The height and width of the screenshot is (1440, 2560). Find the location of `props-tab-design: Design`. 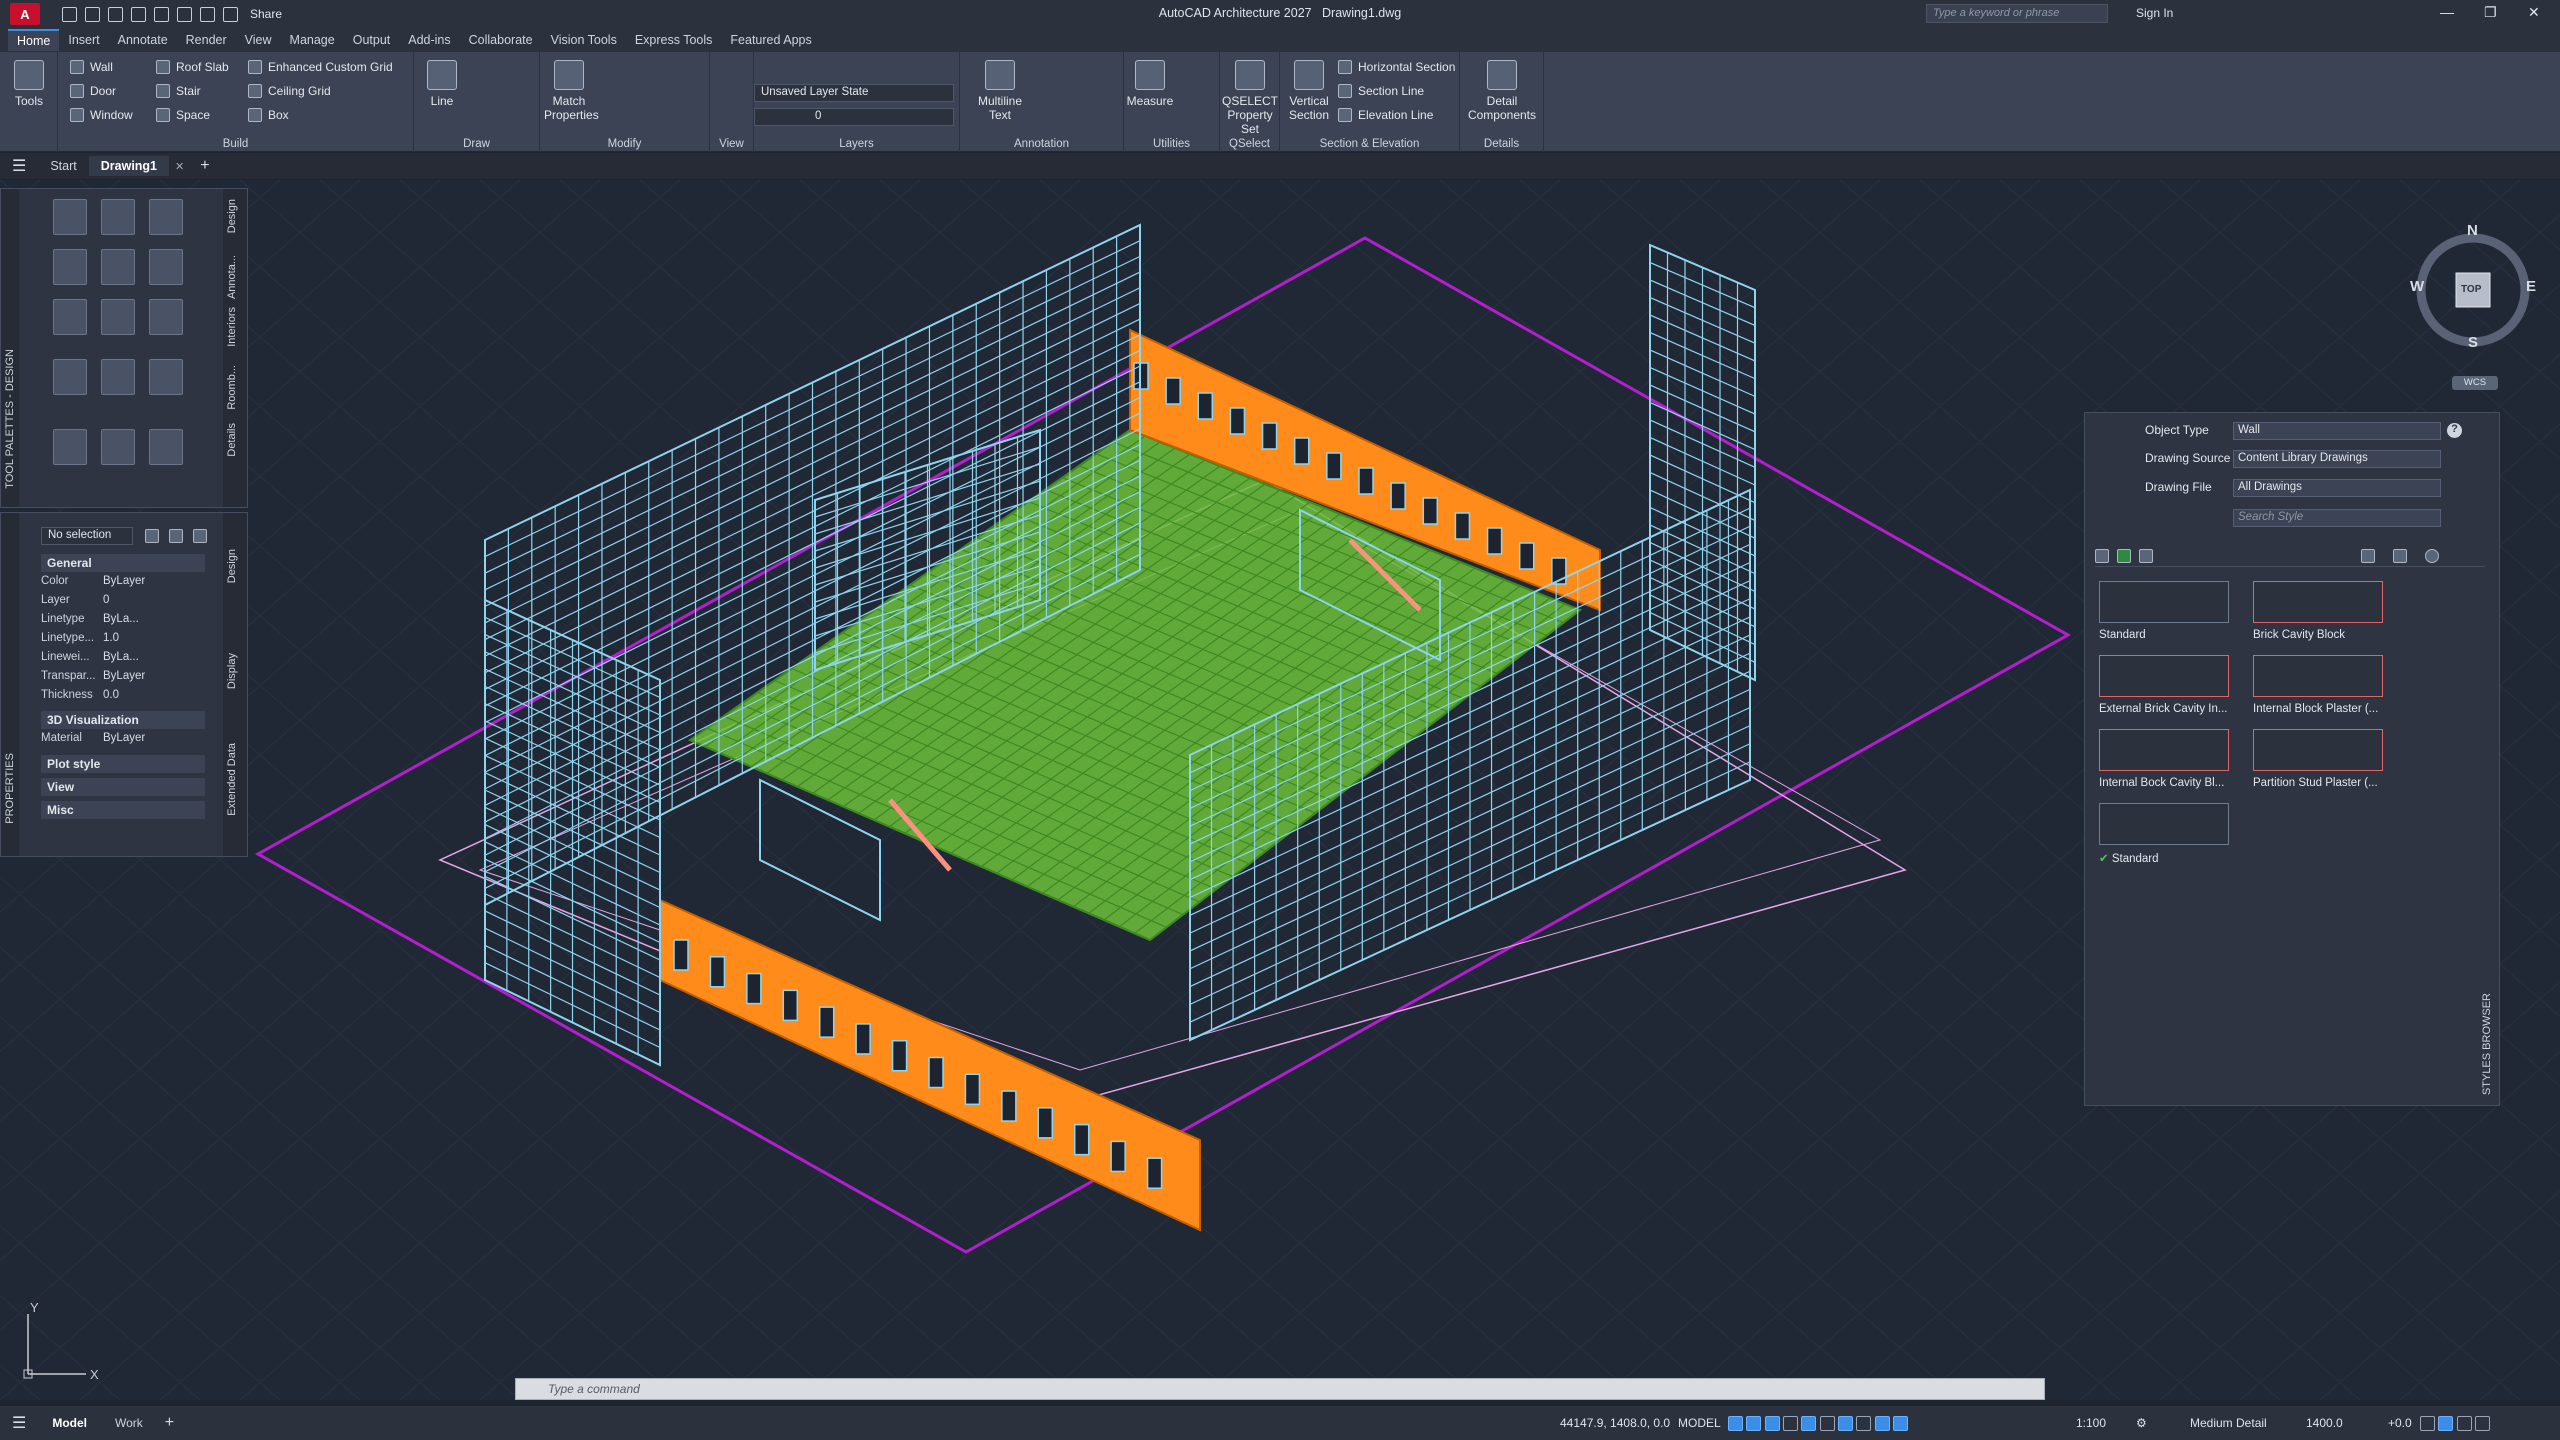

props-tab-design: Design is located at coordinates (232, 566).